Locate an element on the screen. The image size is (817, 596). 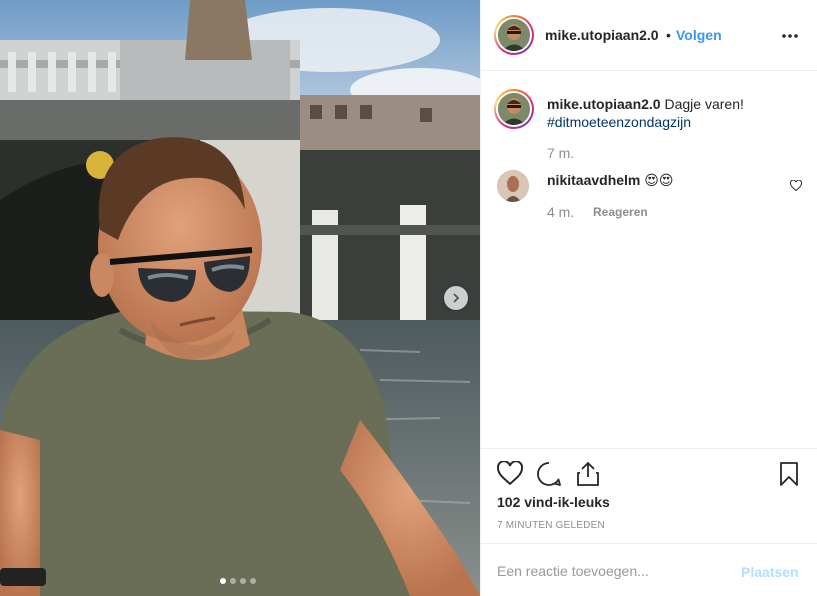
carousel-dot-active is located at coordinates (223, 581).